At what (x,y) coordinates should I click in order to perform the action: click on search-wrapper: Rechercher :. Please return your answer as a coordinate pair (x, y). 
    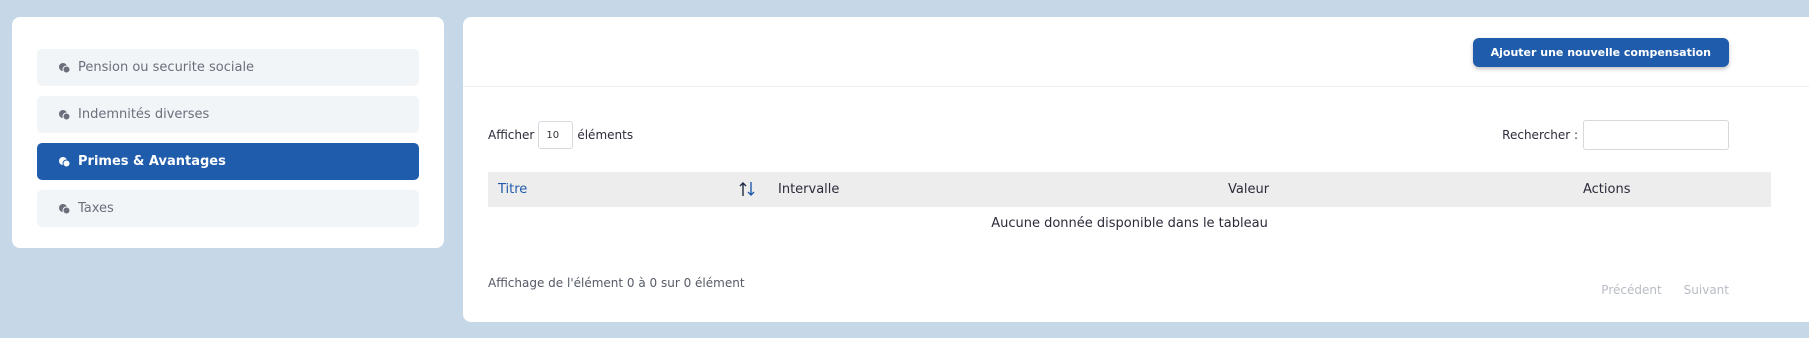
    Looking at the image, I should click on (1615, 135).